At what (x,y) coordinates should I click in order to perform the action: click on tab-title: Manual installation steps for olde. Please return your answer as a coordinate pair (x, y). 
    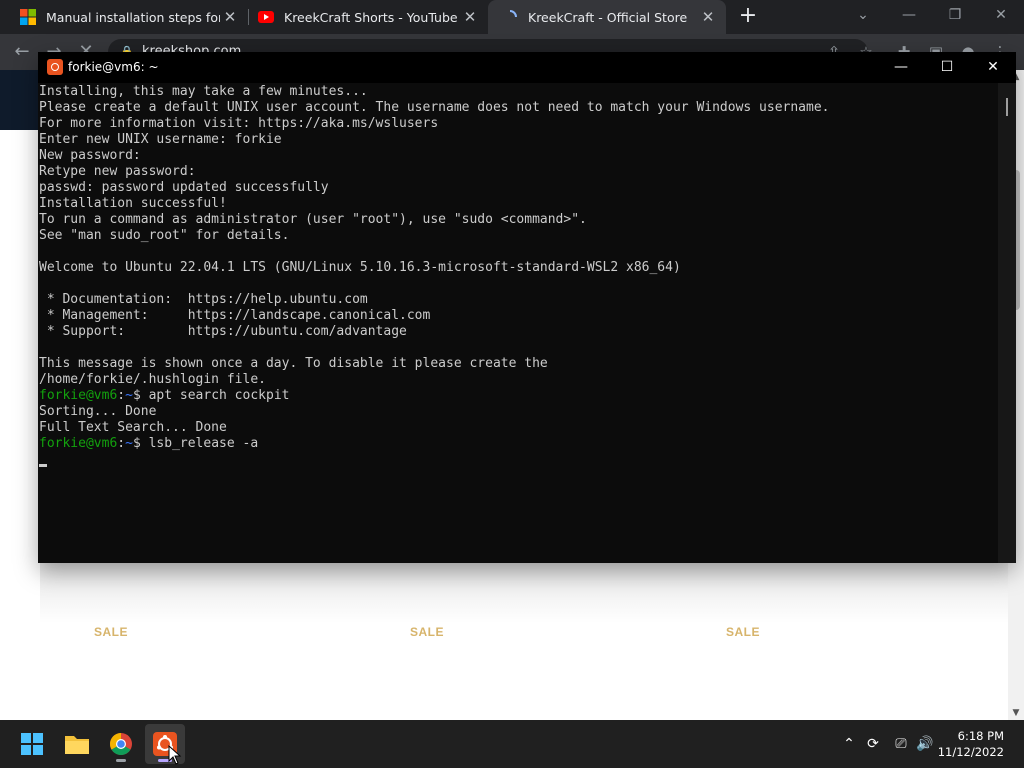
    Looking at the image, I should click on (133, 17).